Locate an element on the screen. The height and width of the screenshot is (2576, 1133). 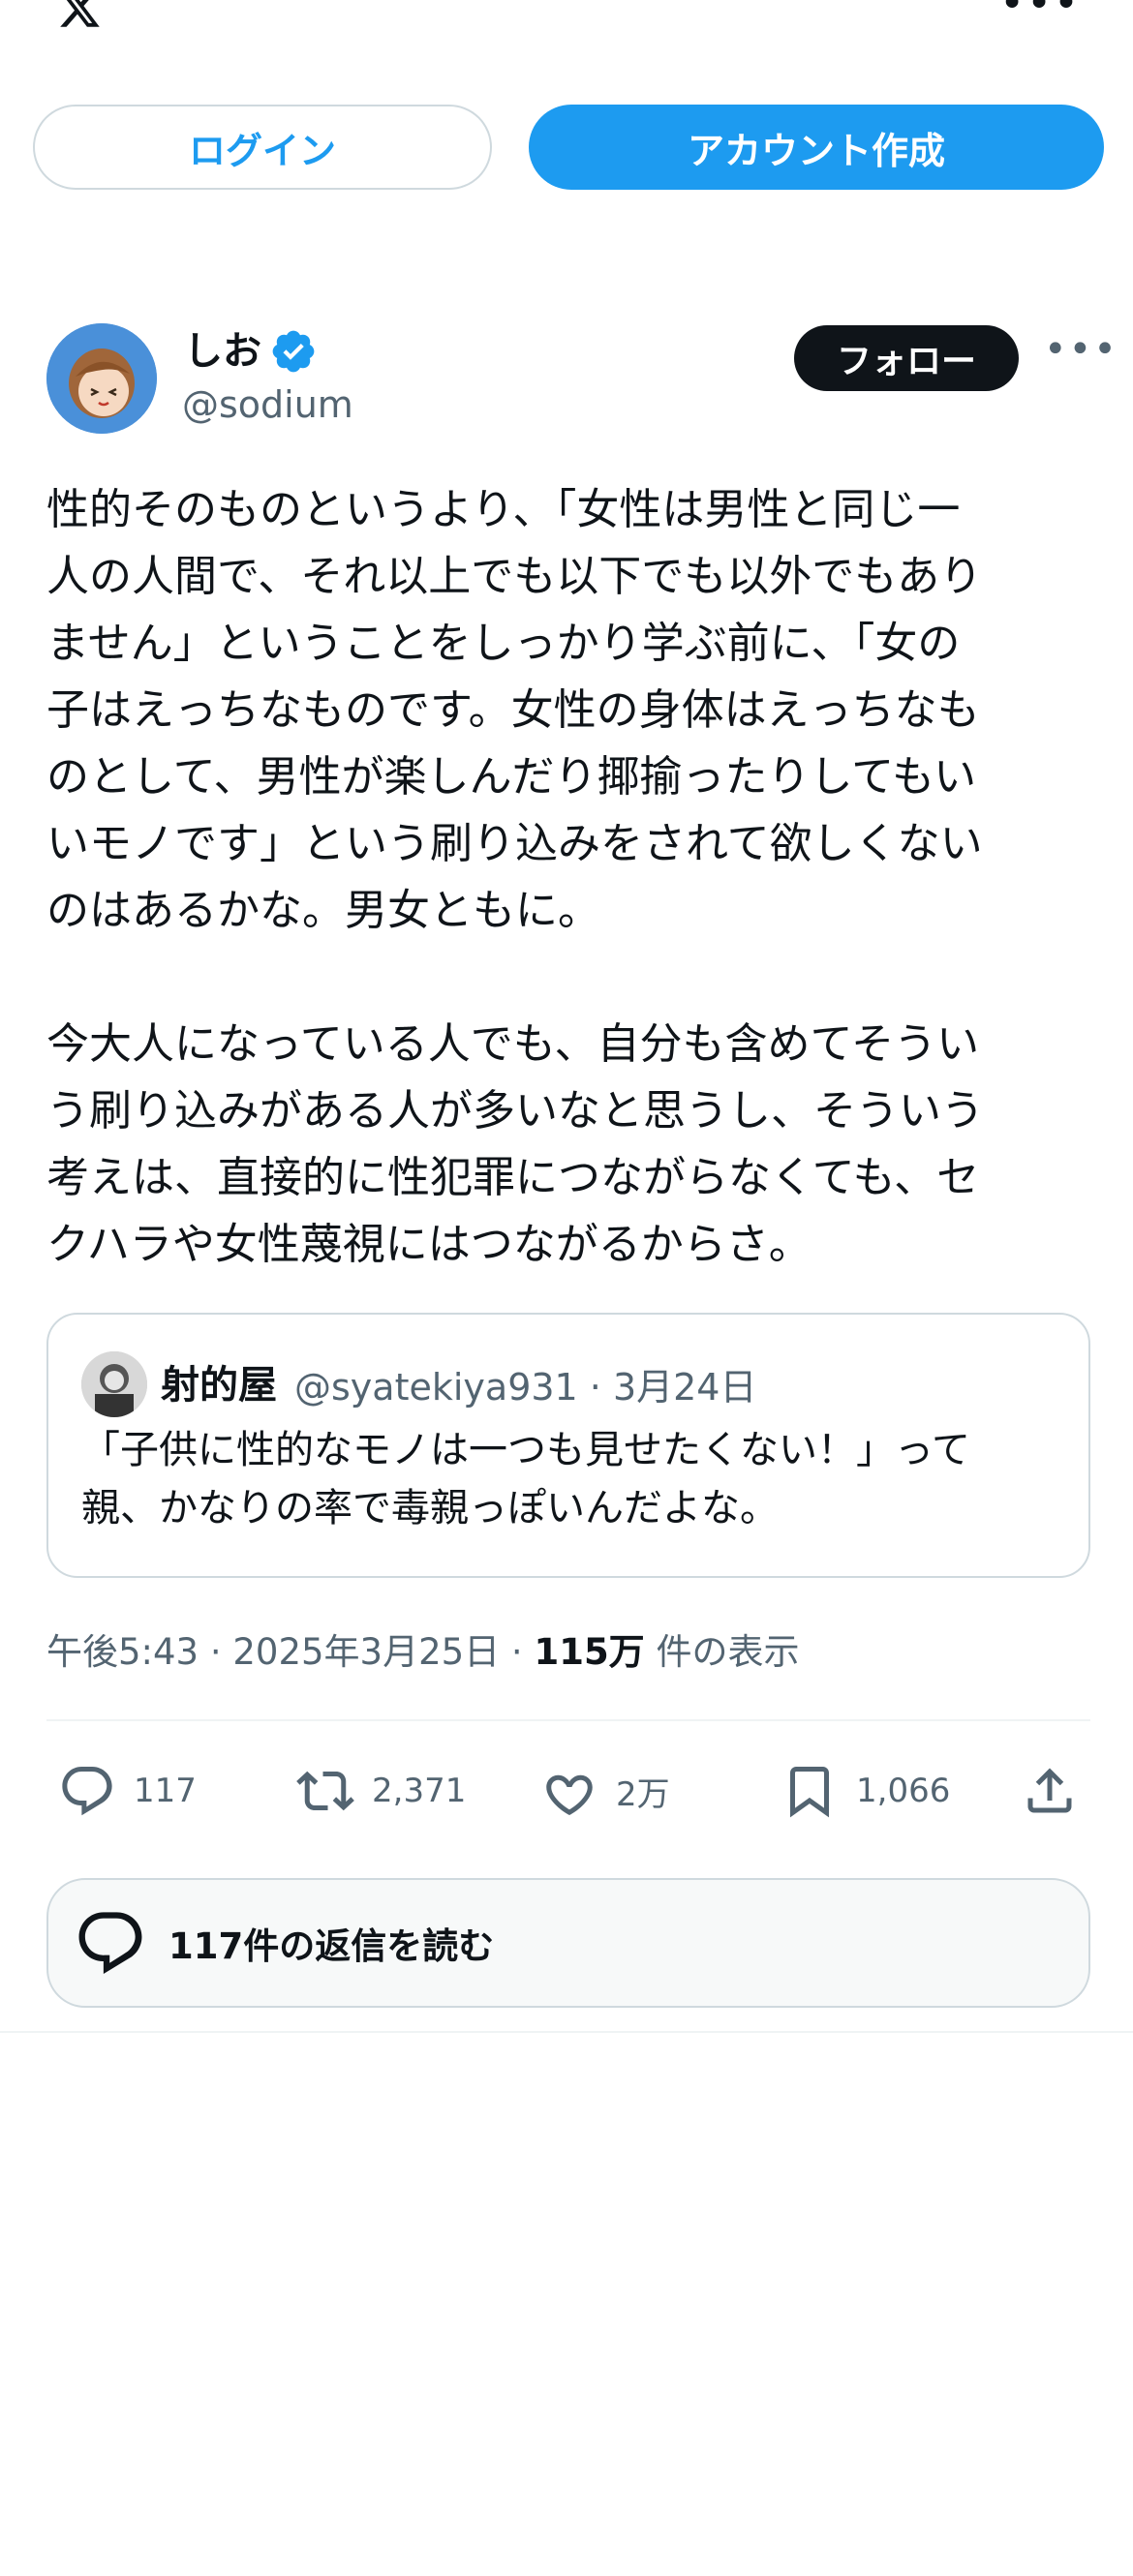
like-count: 2万 is located at coordinates (643, 1794).